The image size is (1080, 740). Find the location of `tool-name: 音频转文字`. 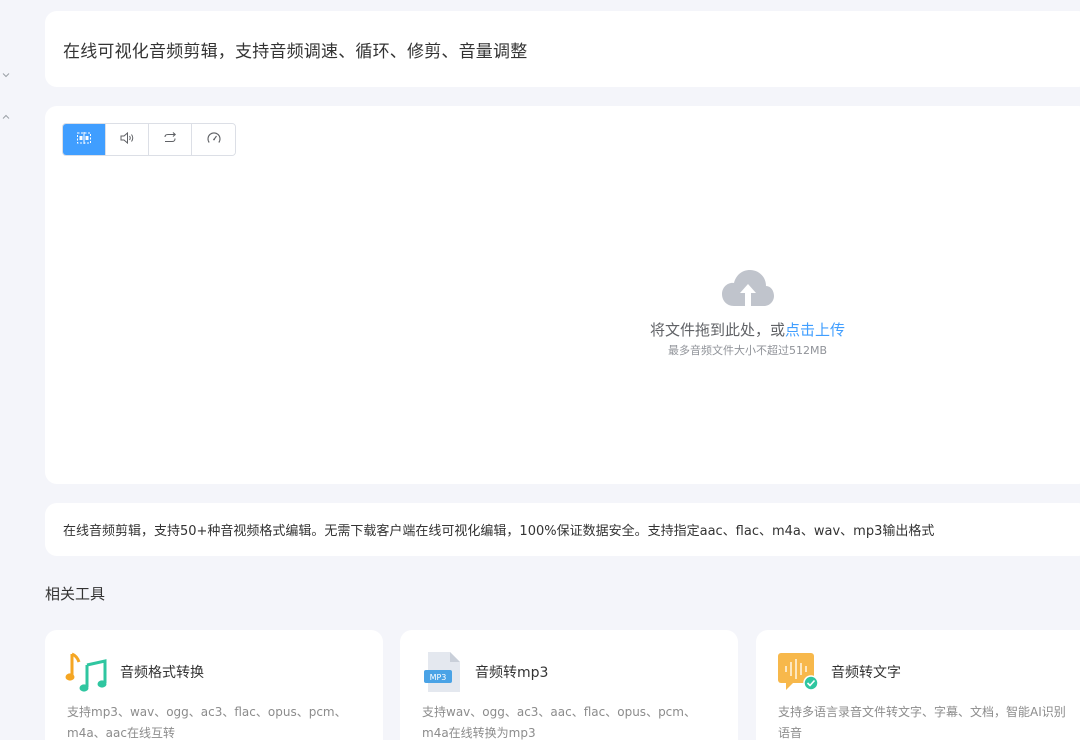

tool-name: 音频转文字 is located at coordinates (866, 673).